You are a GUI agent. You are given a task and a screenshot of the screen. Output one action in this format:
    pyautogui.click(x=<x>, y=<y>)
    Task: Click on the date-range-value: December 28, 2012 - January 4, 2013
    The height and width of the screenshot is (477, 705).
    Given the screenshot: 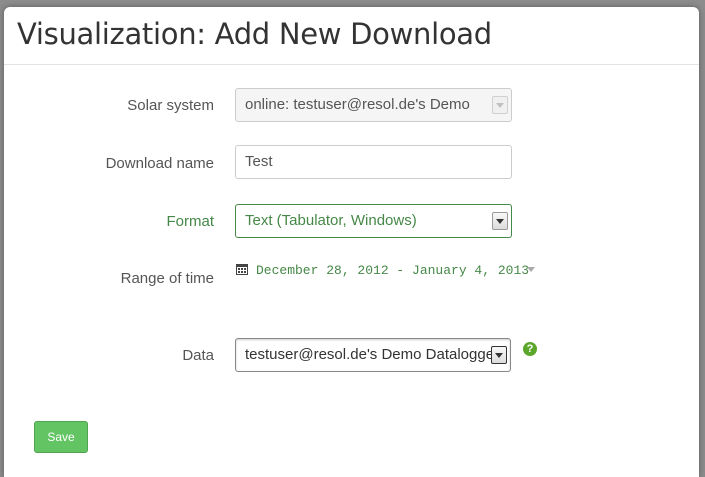 What is the action you would take?
    pyautogui.click(x=393, y=270)
    